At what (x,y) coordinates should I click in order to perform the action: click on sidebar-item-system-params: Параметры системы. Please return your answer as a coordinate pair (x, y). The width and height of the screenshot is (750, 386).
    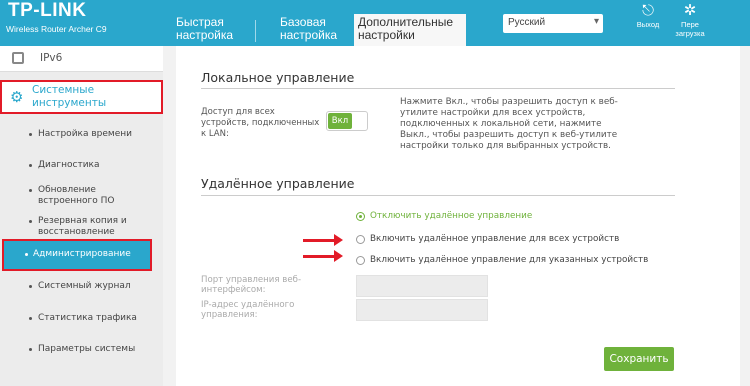
    Looking at the image, I should click on (91, 349).